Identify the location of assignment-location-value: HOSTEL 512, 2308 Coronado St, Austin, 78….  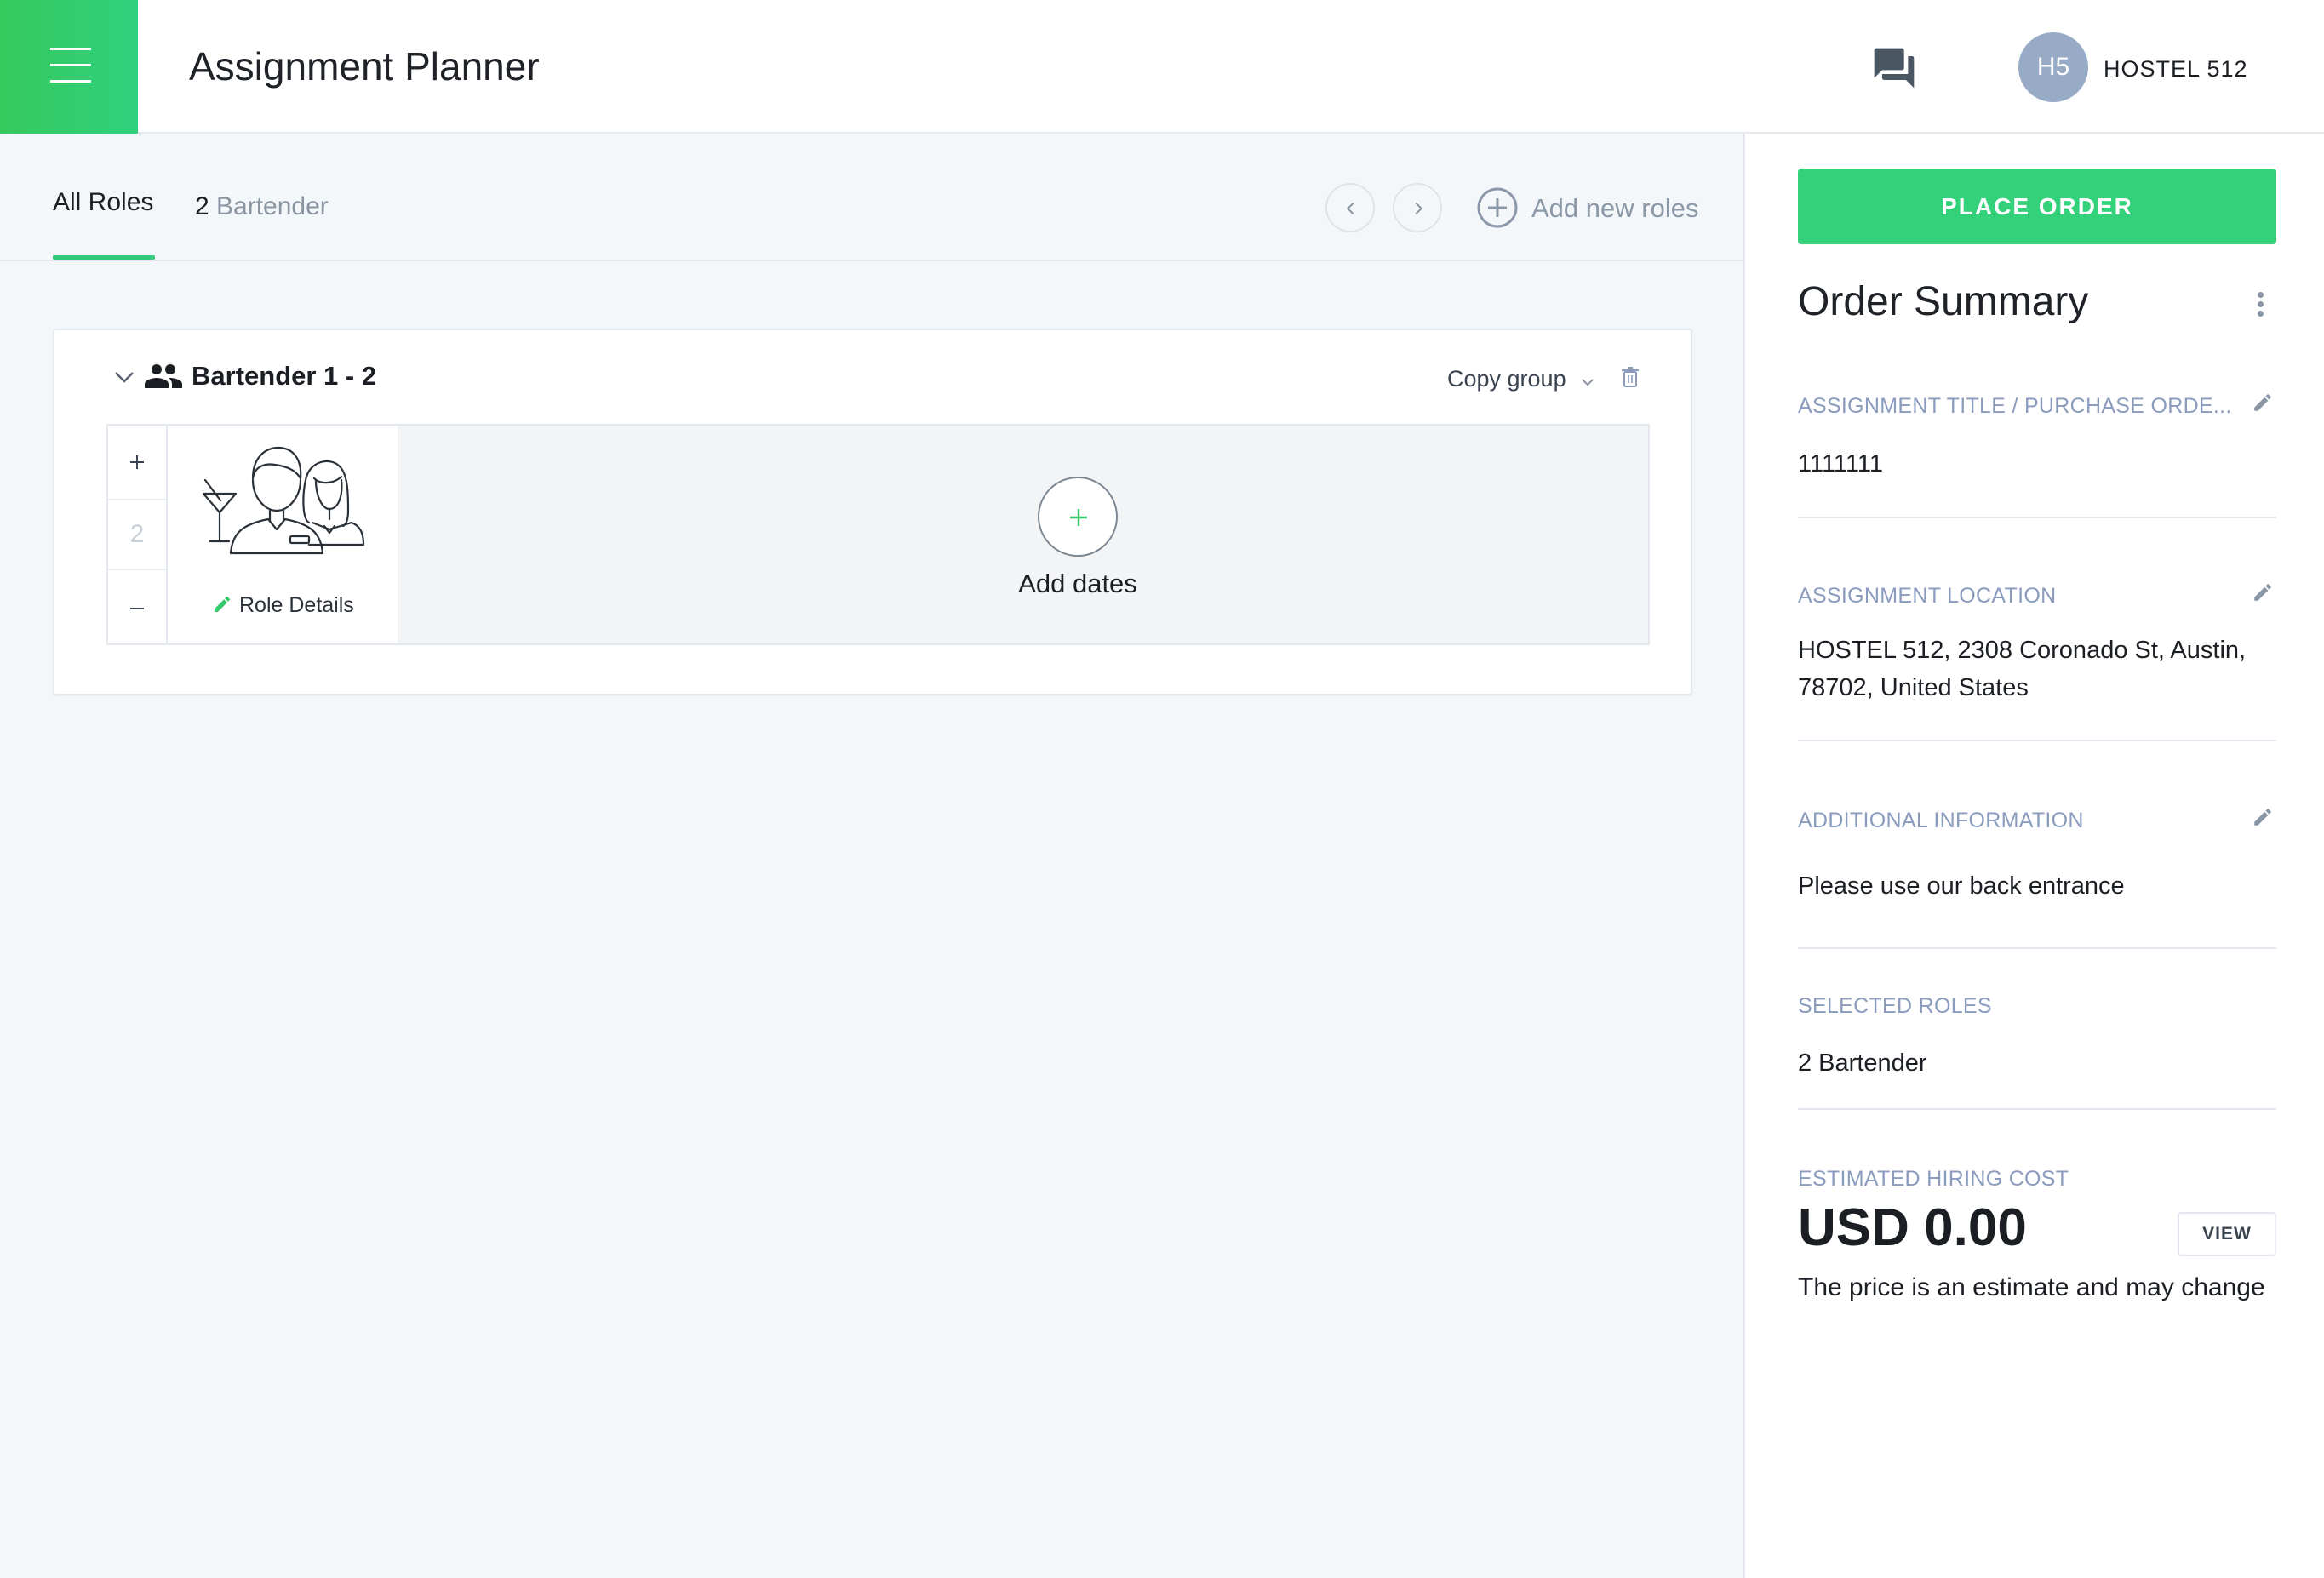
(2022, 669).